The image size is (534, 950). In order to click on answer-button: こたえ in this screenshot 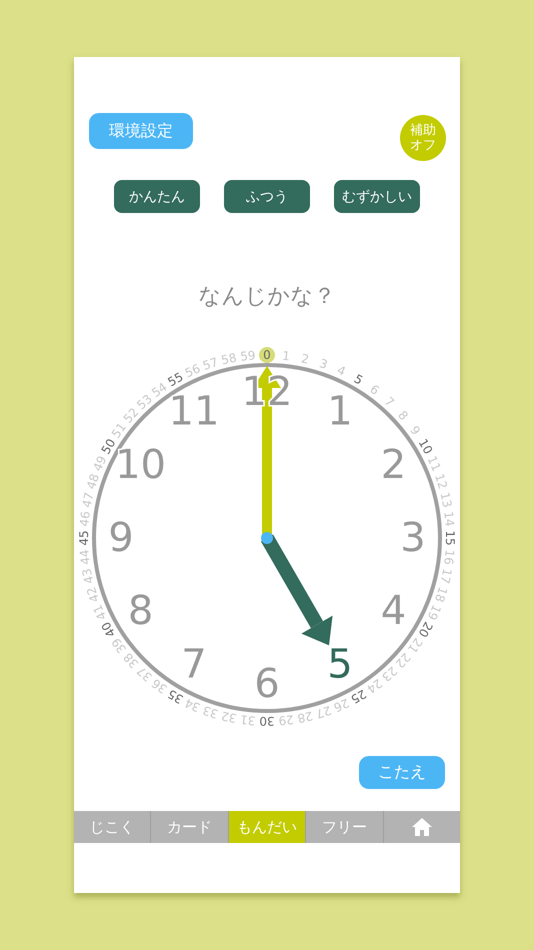, I will do `click(402, 772)`.